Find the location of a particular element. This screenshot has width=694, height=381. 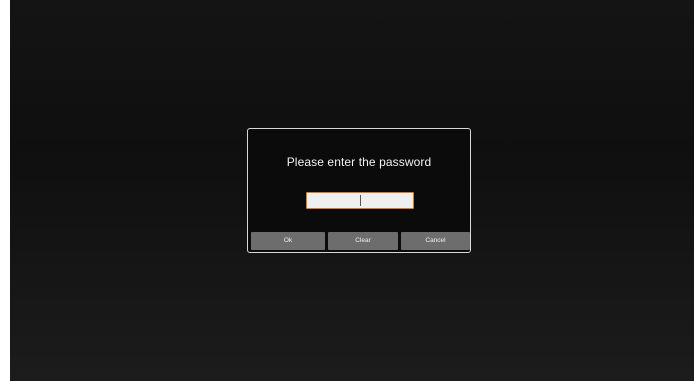

cancel-button: Cancel is located at coordinates (435, 241).